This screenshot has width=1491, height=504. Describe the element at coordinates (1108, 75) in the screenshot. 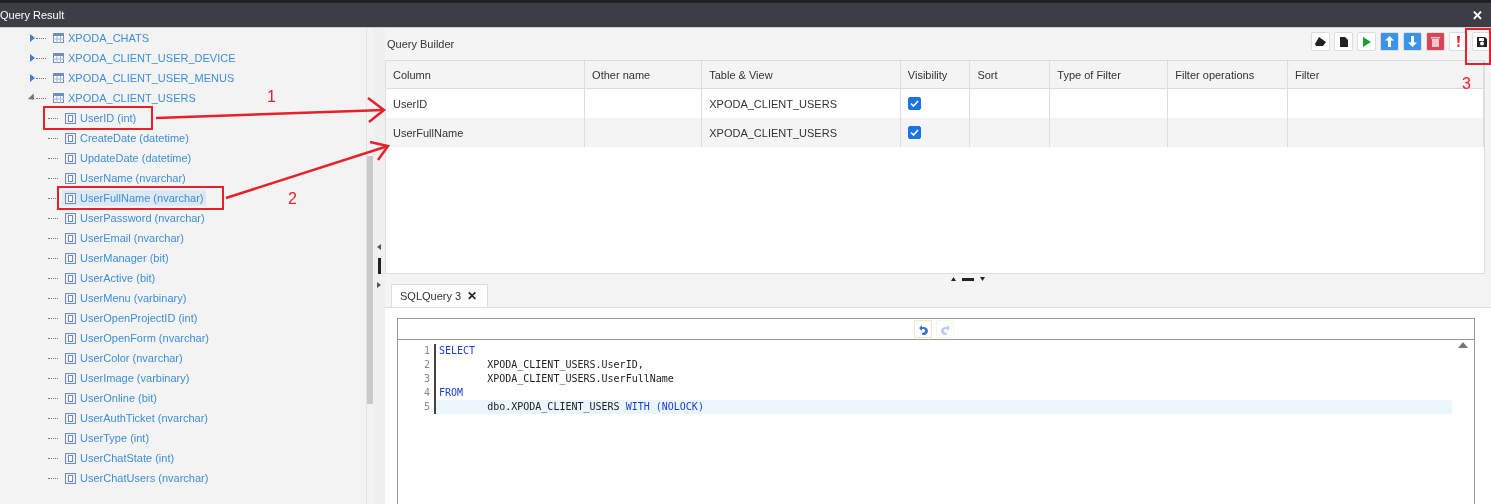

I see `column-header: Type of Filter` at that location.